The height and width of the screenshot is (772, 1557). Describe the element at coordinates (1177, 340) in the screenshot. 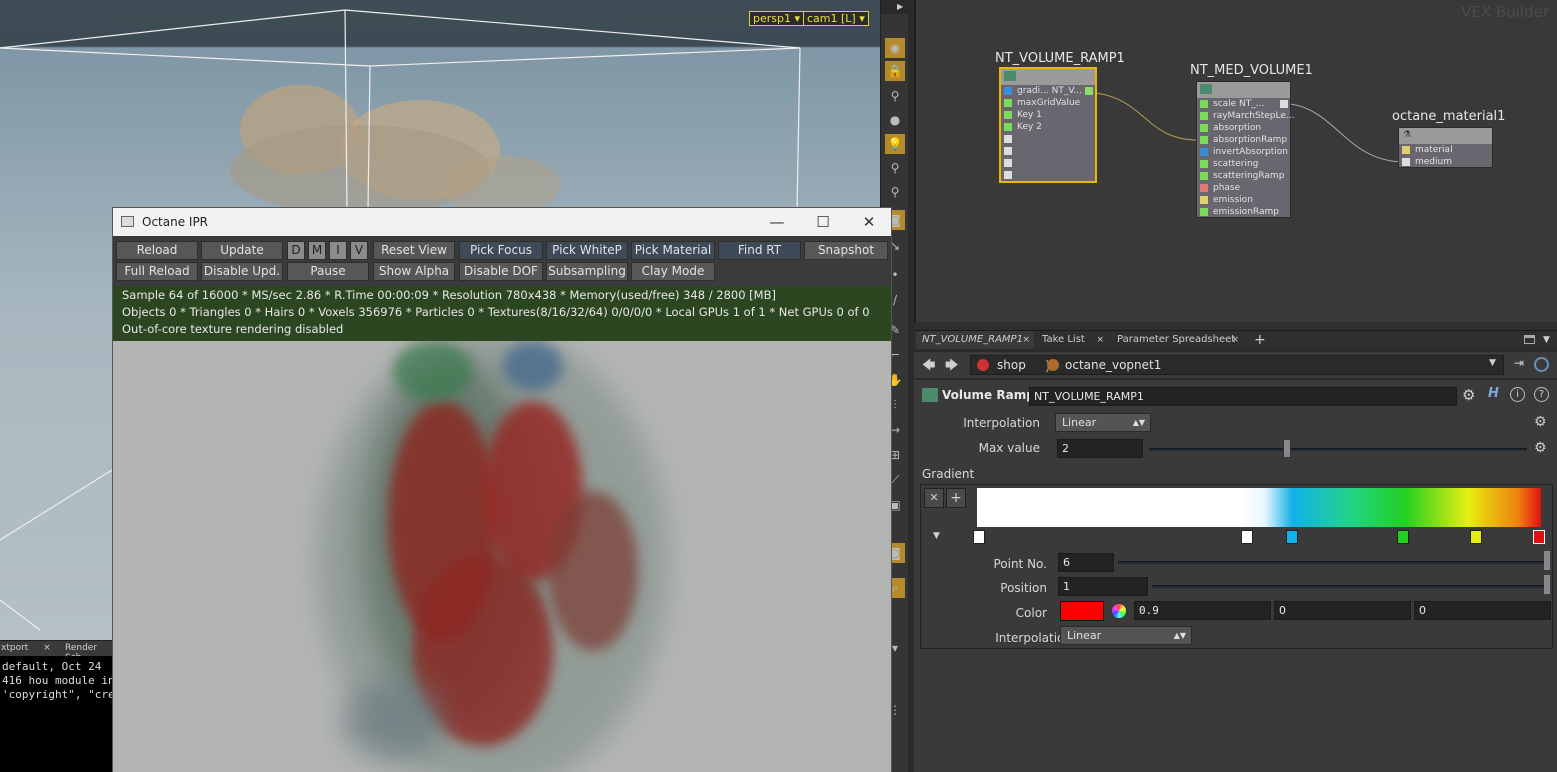

I see `tab-parameter-spreadsheet: Parameter Spreadsheet ×` at that location.